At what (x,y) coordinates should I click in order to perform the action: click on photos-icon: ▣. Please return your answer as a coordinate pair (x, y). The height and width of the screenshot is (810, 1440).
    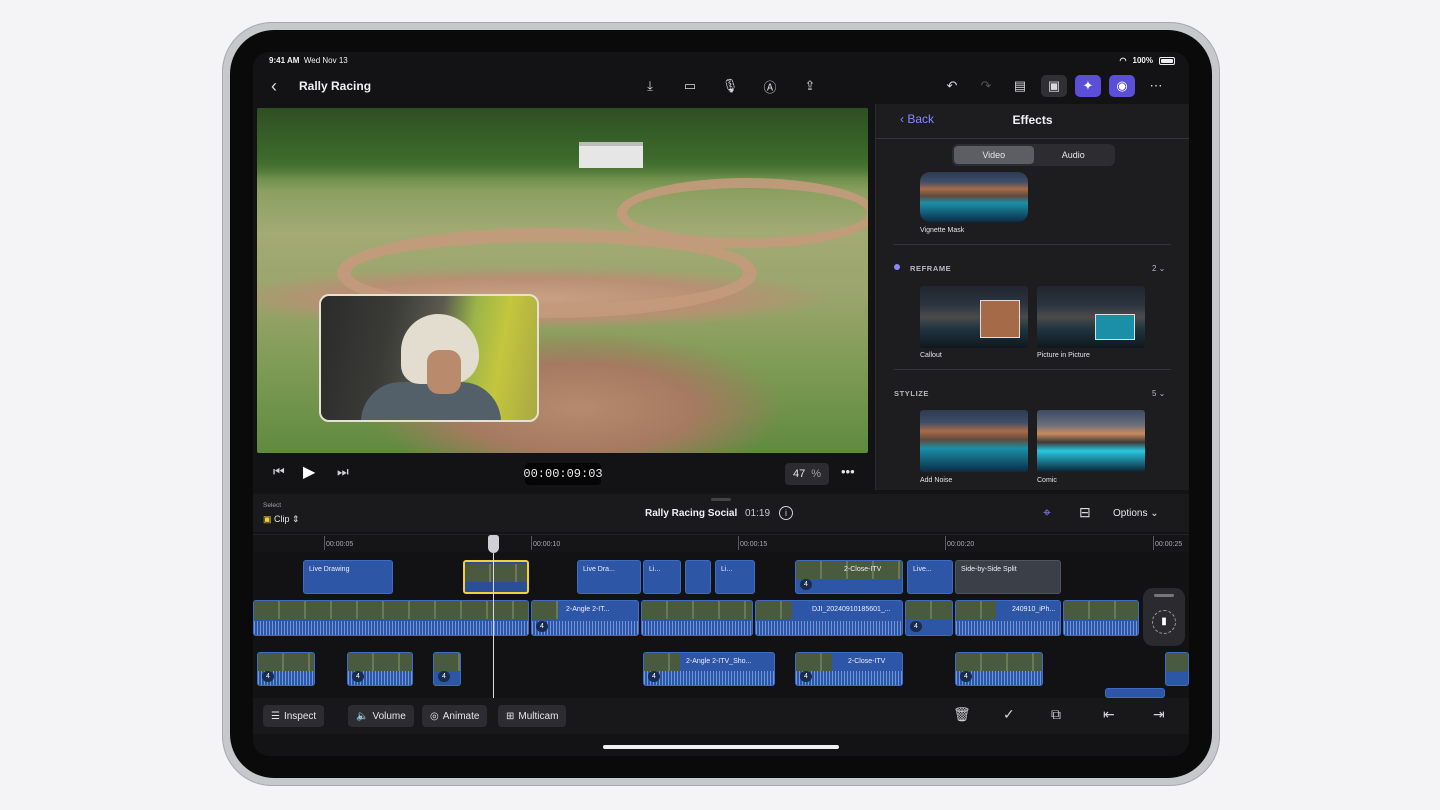
    Looking at the image, I should click on (1054, 86).